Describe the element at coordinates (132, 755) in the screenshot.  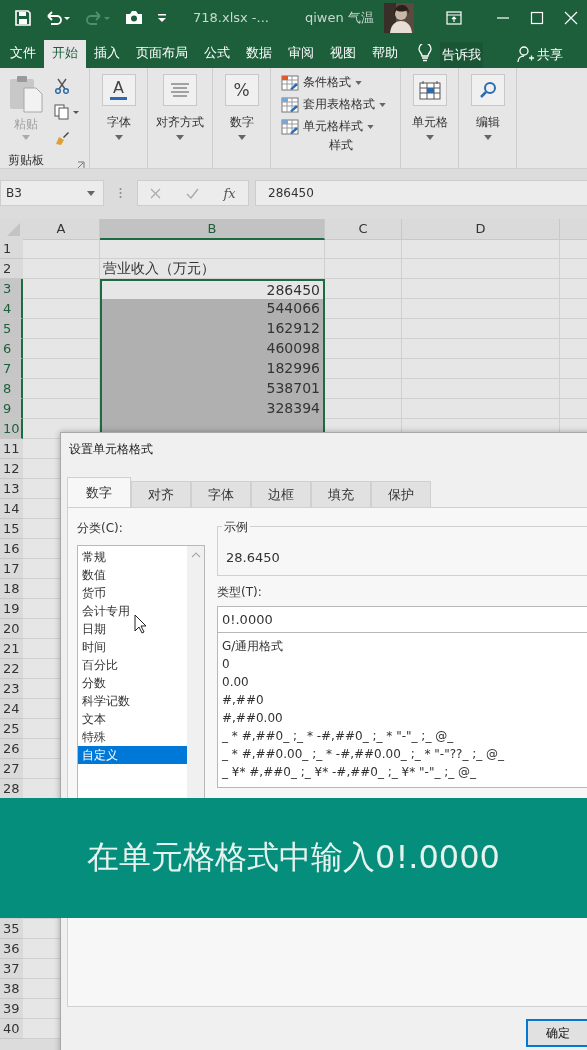
I see `category-item: 自定义` at that location.